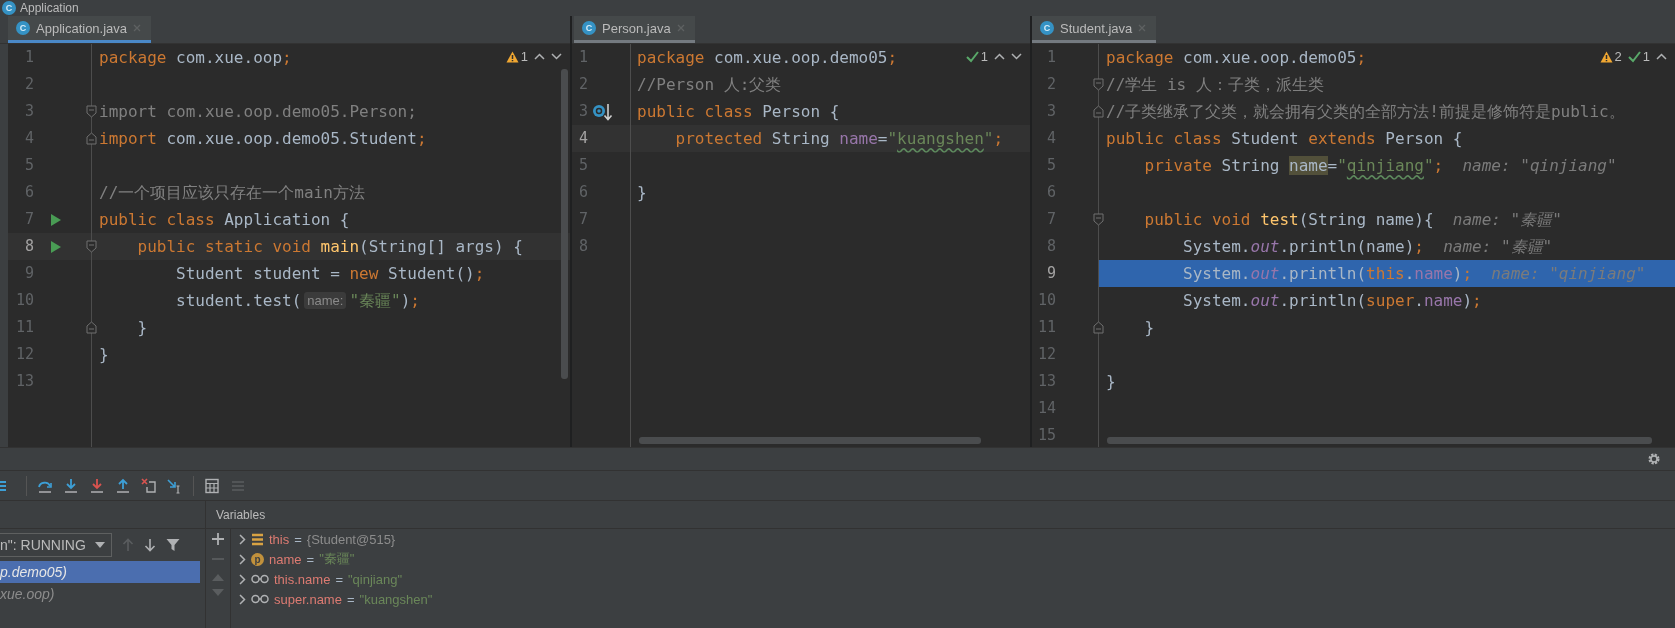 The height and width of the screenshot is (628, 1675). Describe the element at coordinates (1332, 301) in the screenshot. I see `code-text: System.out.println(super.name);` at that location.